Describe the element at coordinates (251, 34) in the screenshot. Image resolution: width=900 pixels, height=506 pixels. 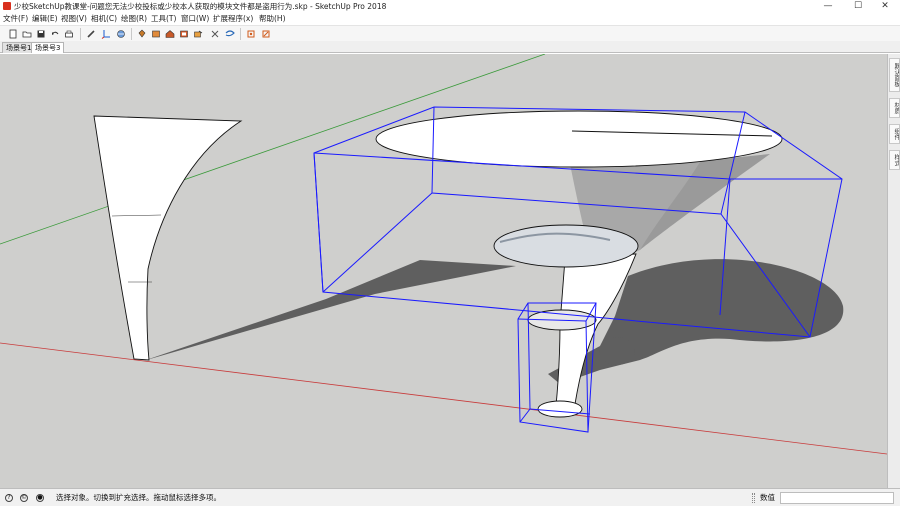
I see `section-plane-icon` at that location.